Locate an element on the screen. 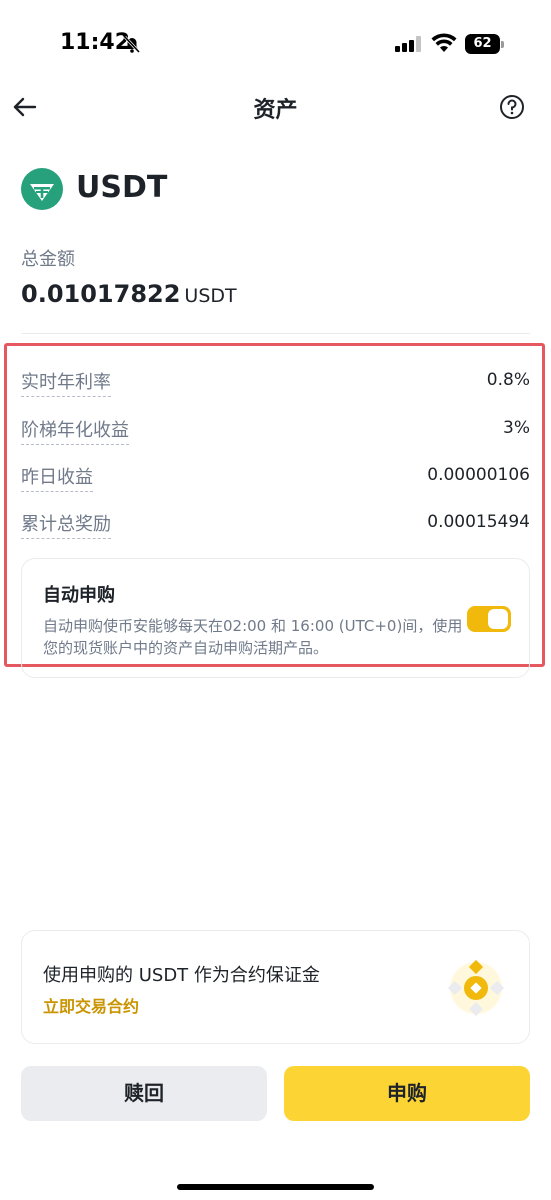 Image resolution: width=551 pixels, height=1200 pixels. auto-subscribe-toggle is located at coordinates (489, 619).